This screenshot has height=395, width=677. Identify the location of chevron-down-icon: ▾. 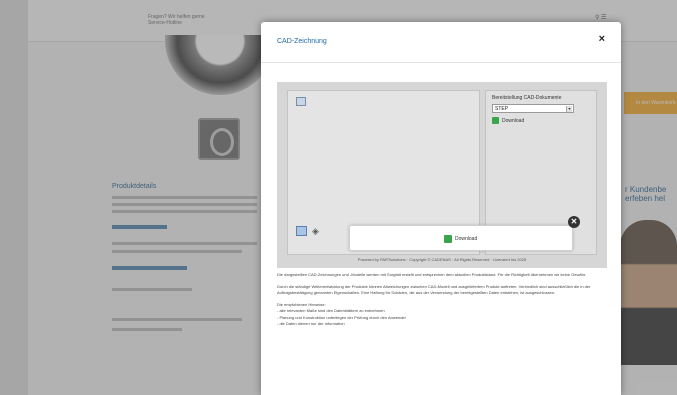
(569, 109).